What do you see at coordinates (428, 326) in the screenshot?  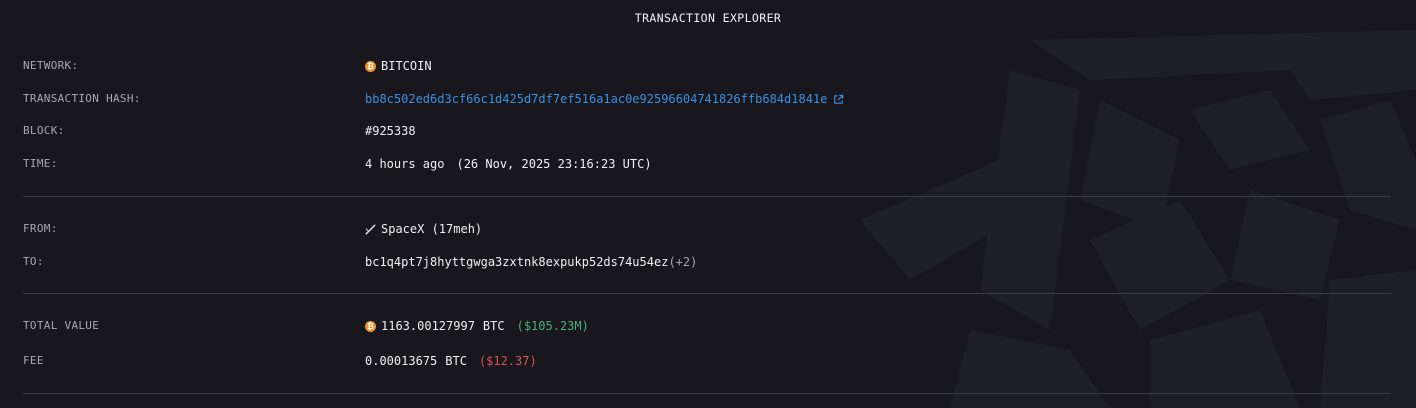 I see `total-amount: 1163.00127997` at bounding box center [428, 326].